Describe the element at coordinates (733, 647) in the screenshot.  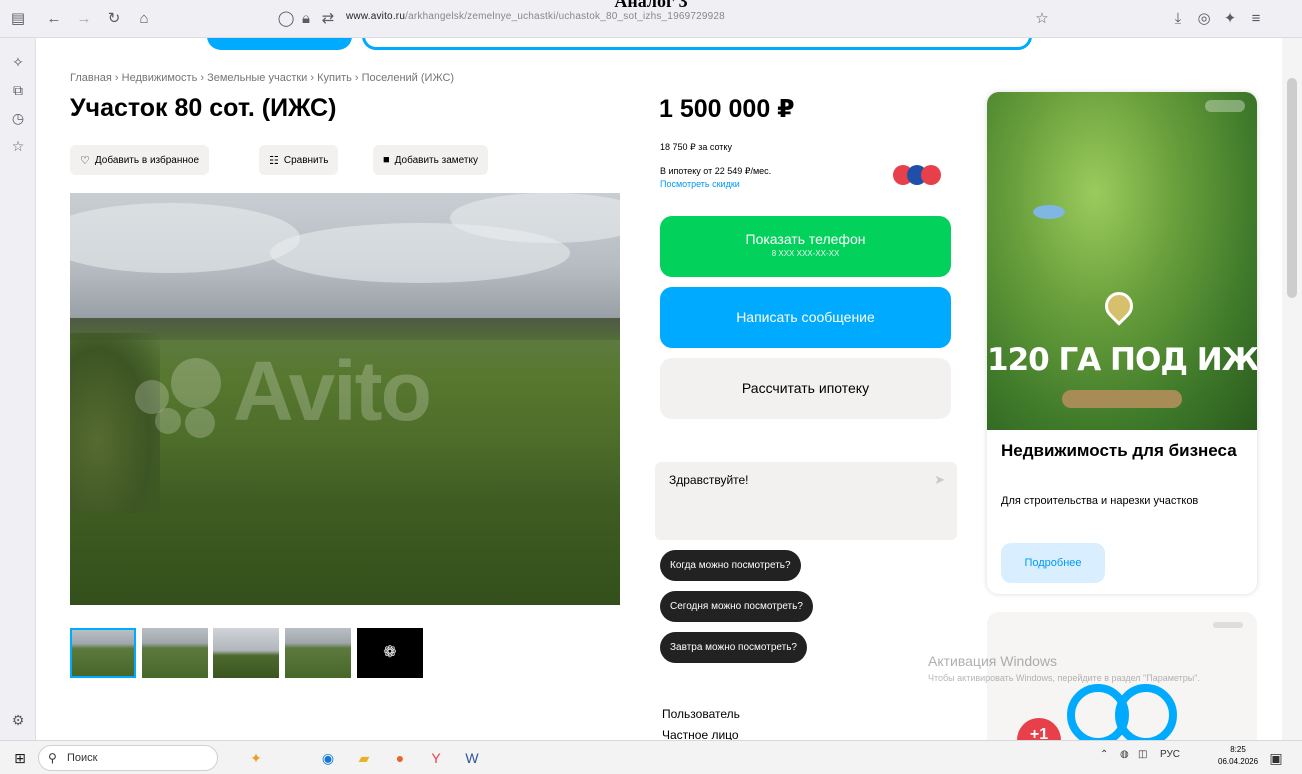
I see `quick-reply-chip: Завтра можно посмотреть?` at that location.